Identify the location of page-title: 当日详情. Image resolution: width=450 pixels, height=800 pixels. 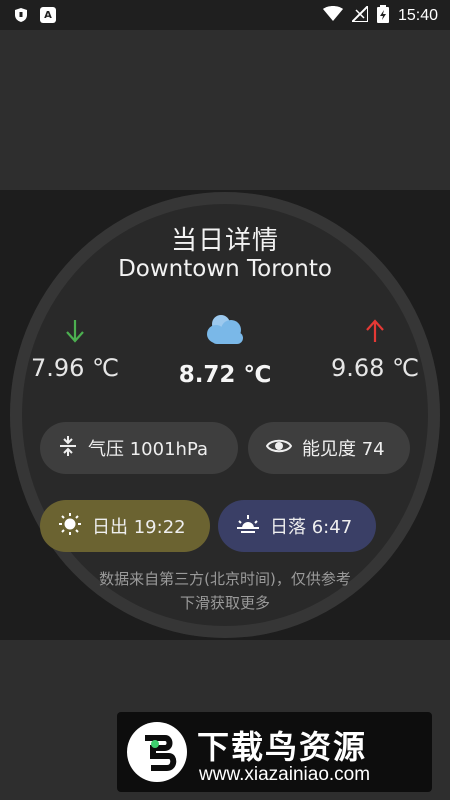
(224, 241).